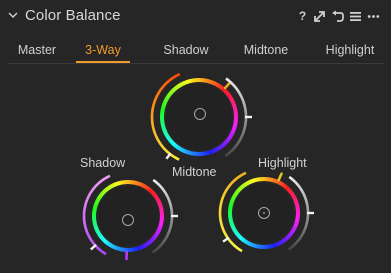 Image resolution: width=391 pixels, height=273 pixels. What do you see at coordinates (128, 216) in the screenshot?
I see `shadow-wheel-disc` at bounding box center [128, 216].